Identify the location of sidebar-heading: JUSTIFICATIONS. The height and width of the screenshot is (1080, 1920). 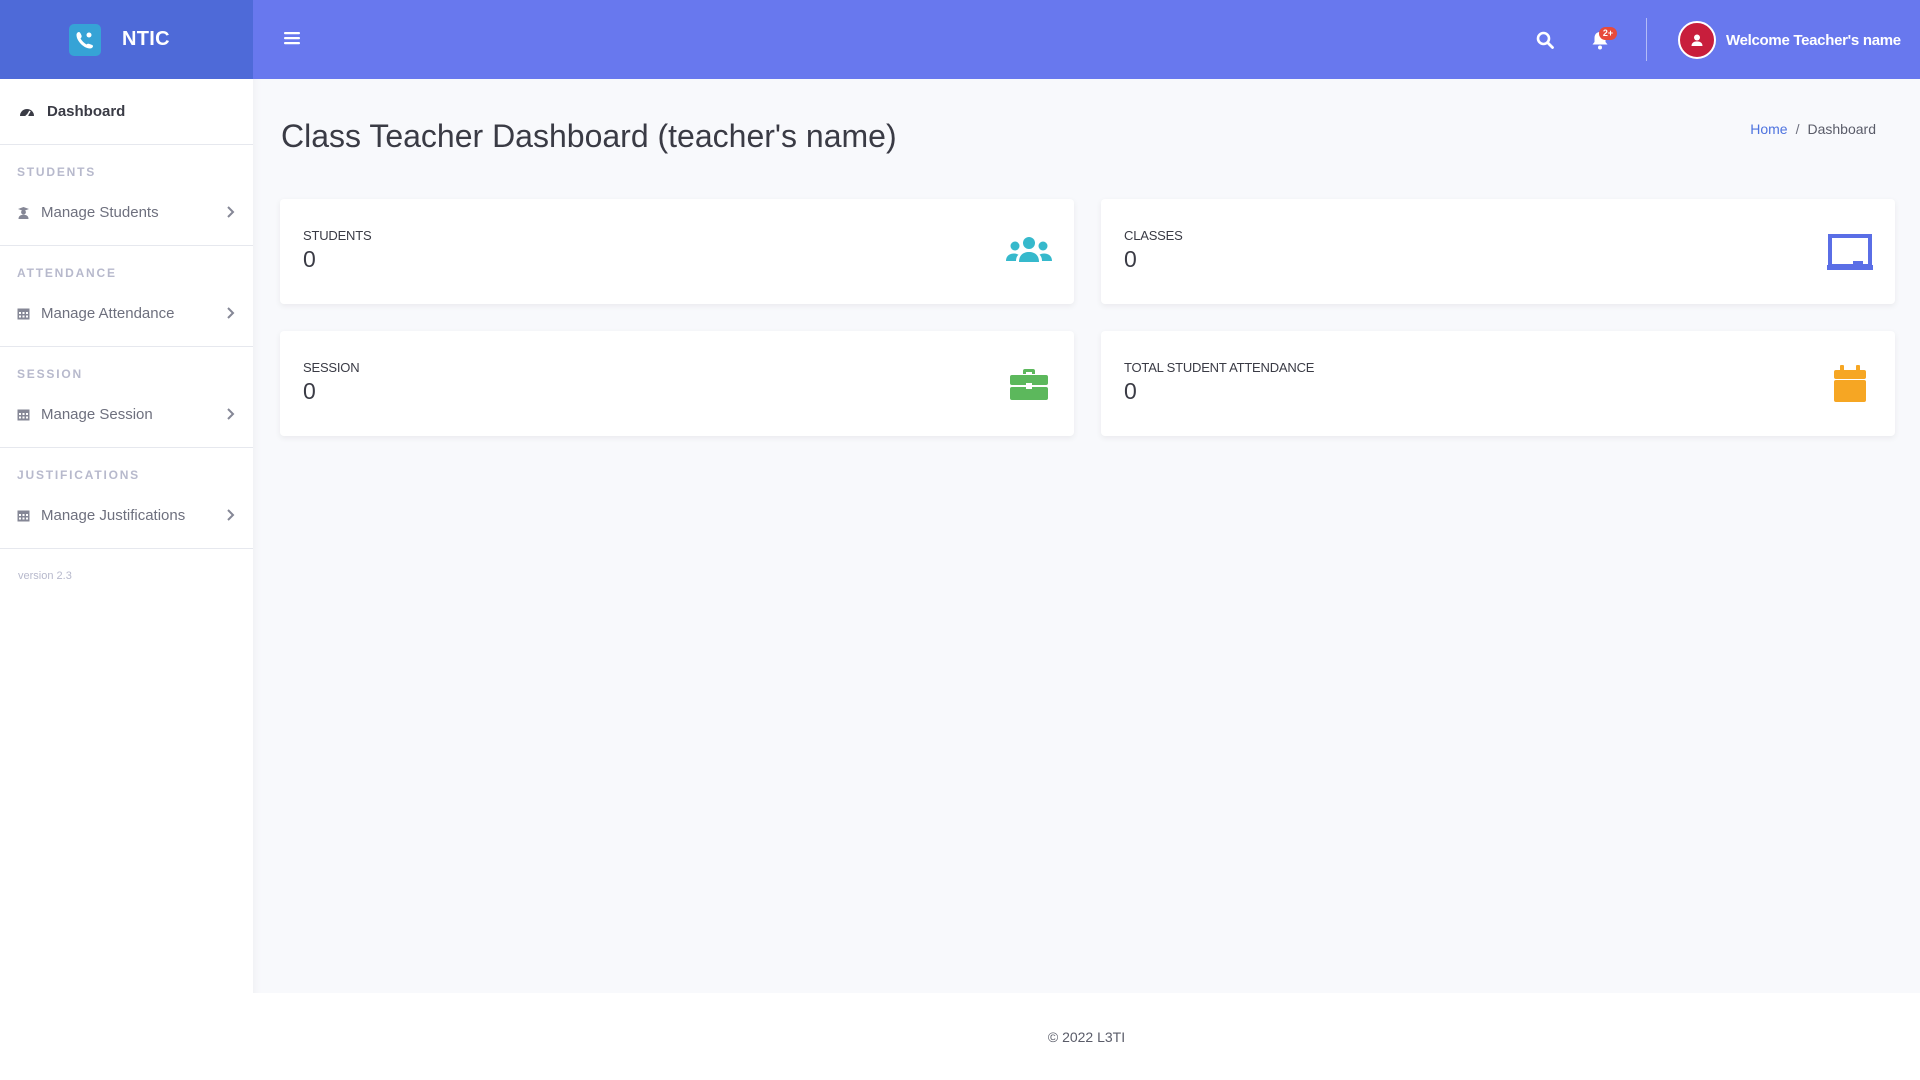
(78, 475).